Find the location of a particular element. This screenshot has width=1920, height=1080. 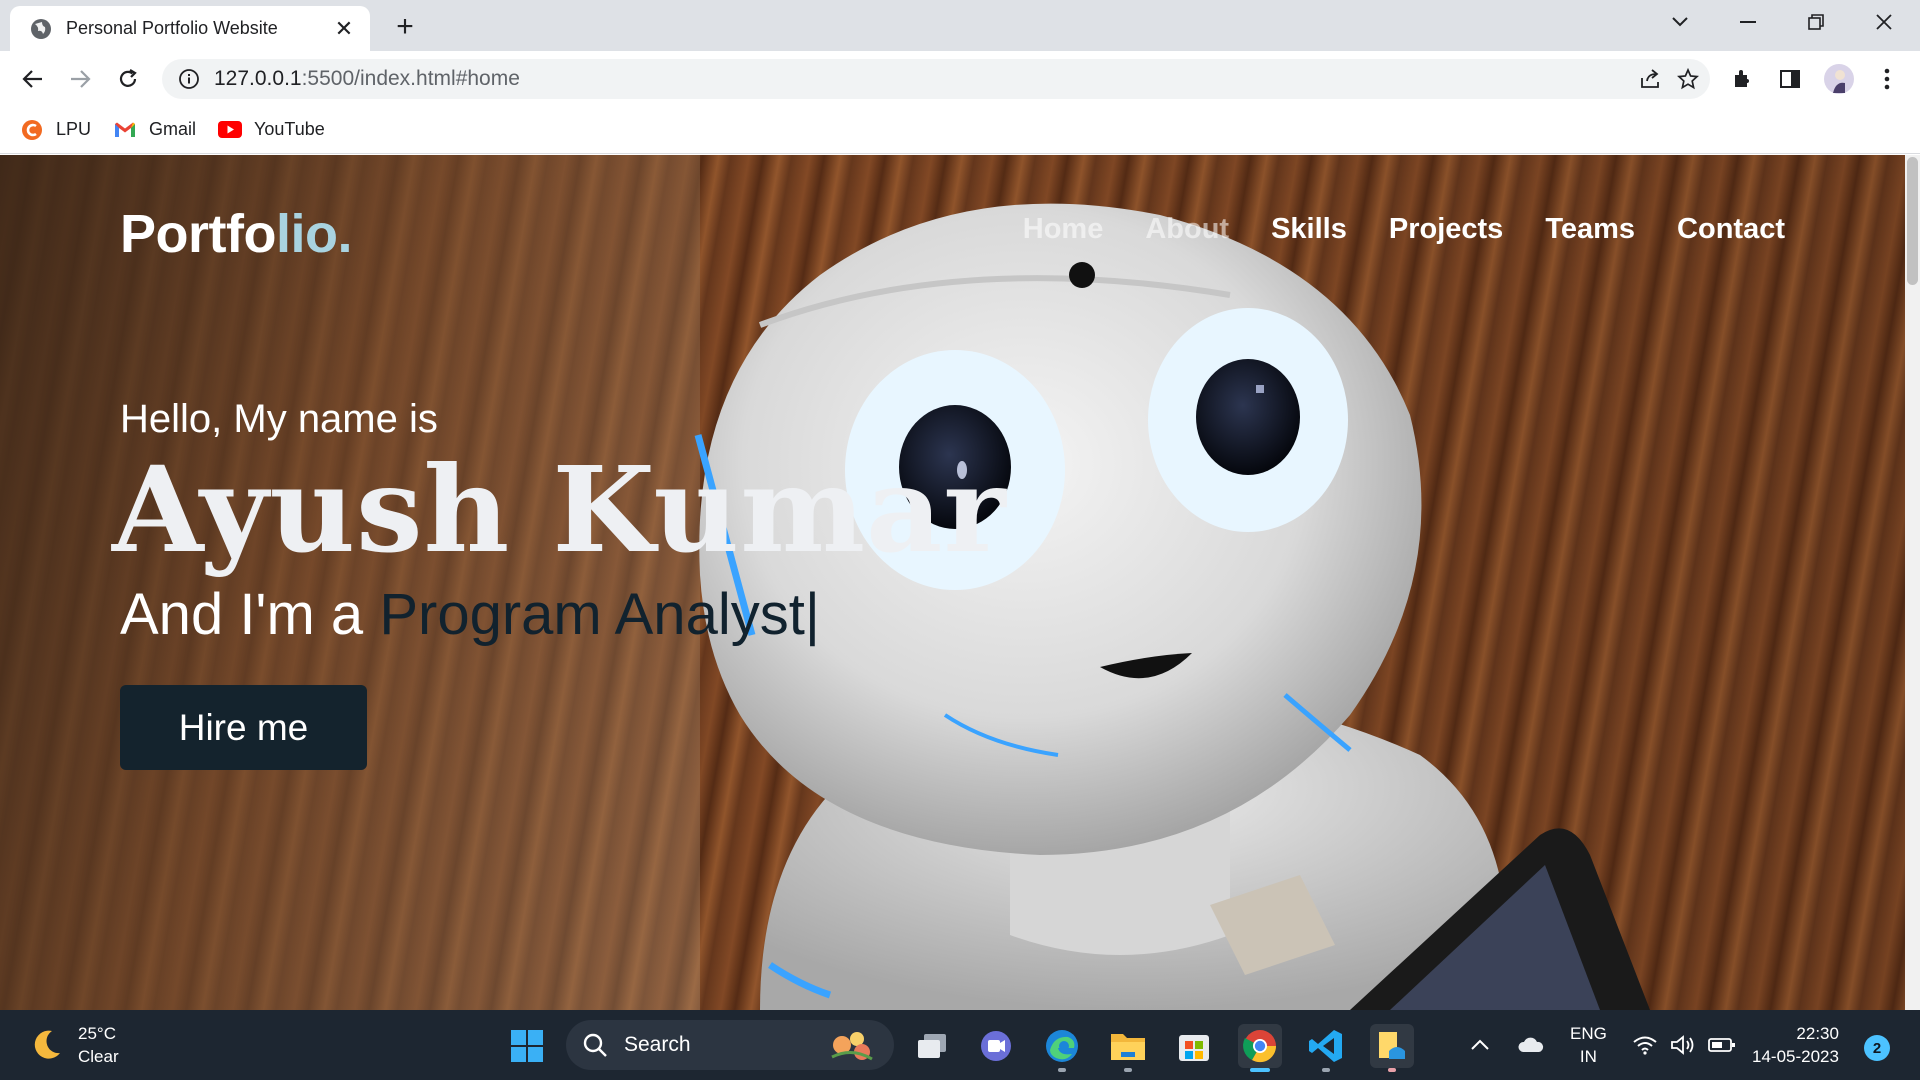

active-indicator is located at coordinates (1260, 1070).